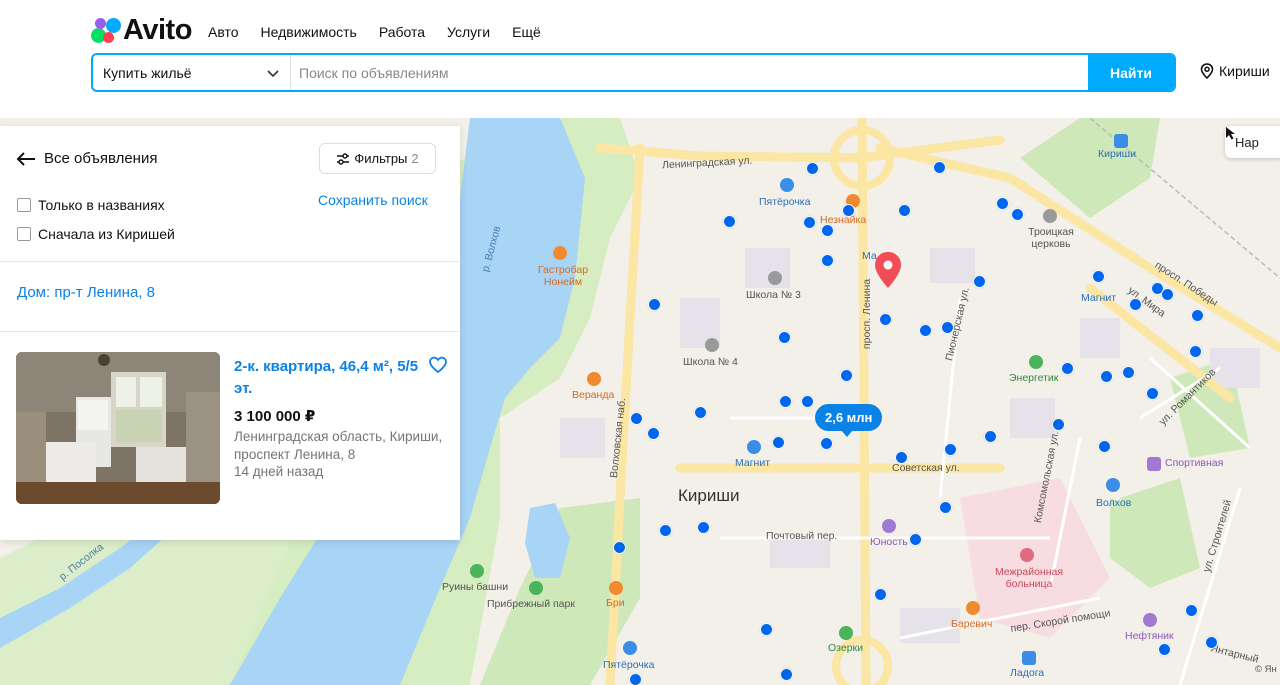 The width and height of the screenshot is (1280, 685). Describe the element at coordinates (24, 205) in the screenshot. I see `only-in-titles-checkbox` at that location.